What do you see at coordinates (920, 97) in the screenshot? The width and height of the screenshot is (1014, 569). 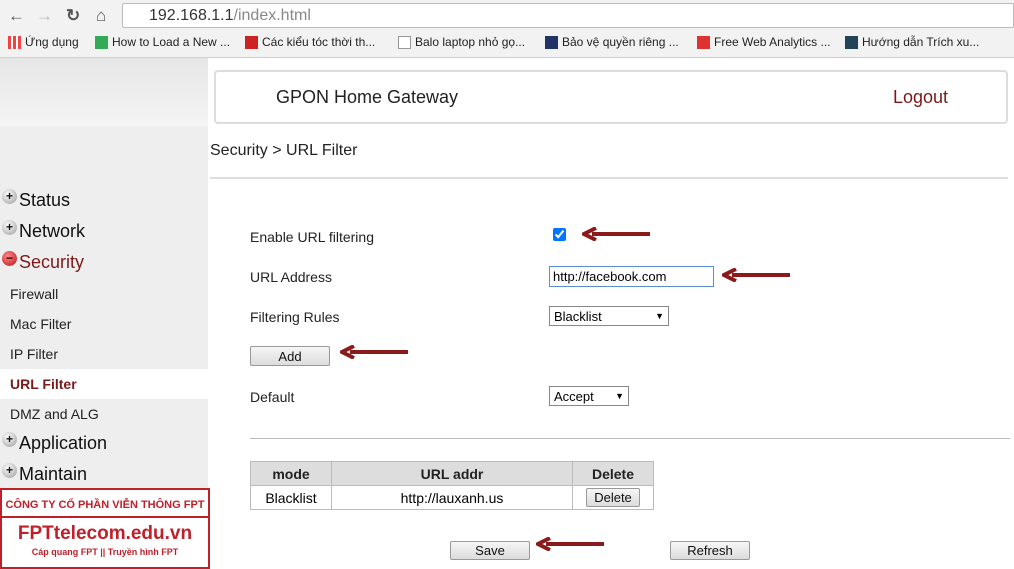 I see `logout-link: Logout` at bounding box center [920, 97].